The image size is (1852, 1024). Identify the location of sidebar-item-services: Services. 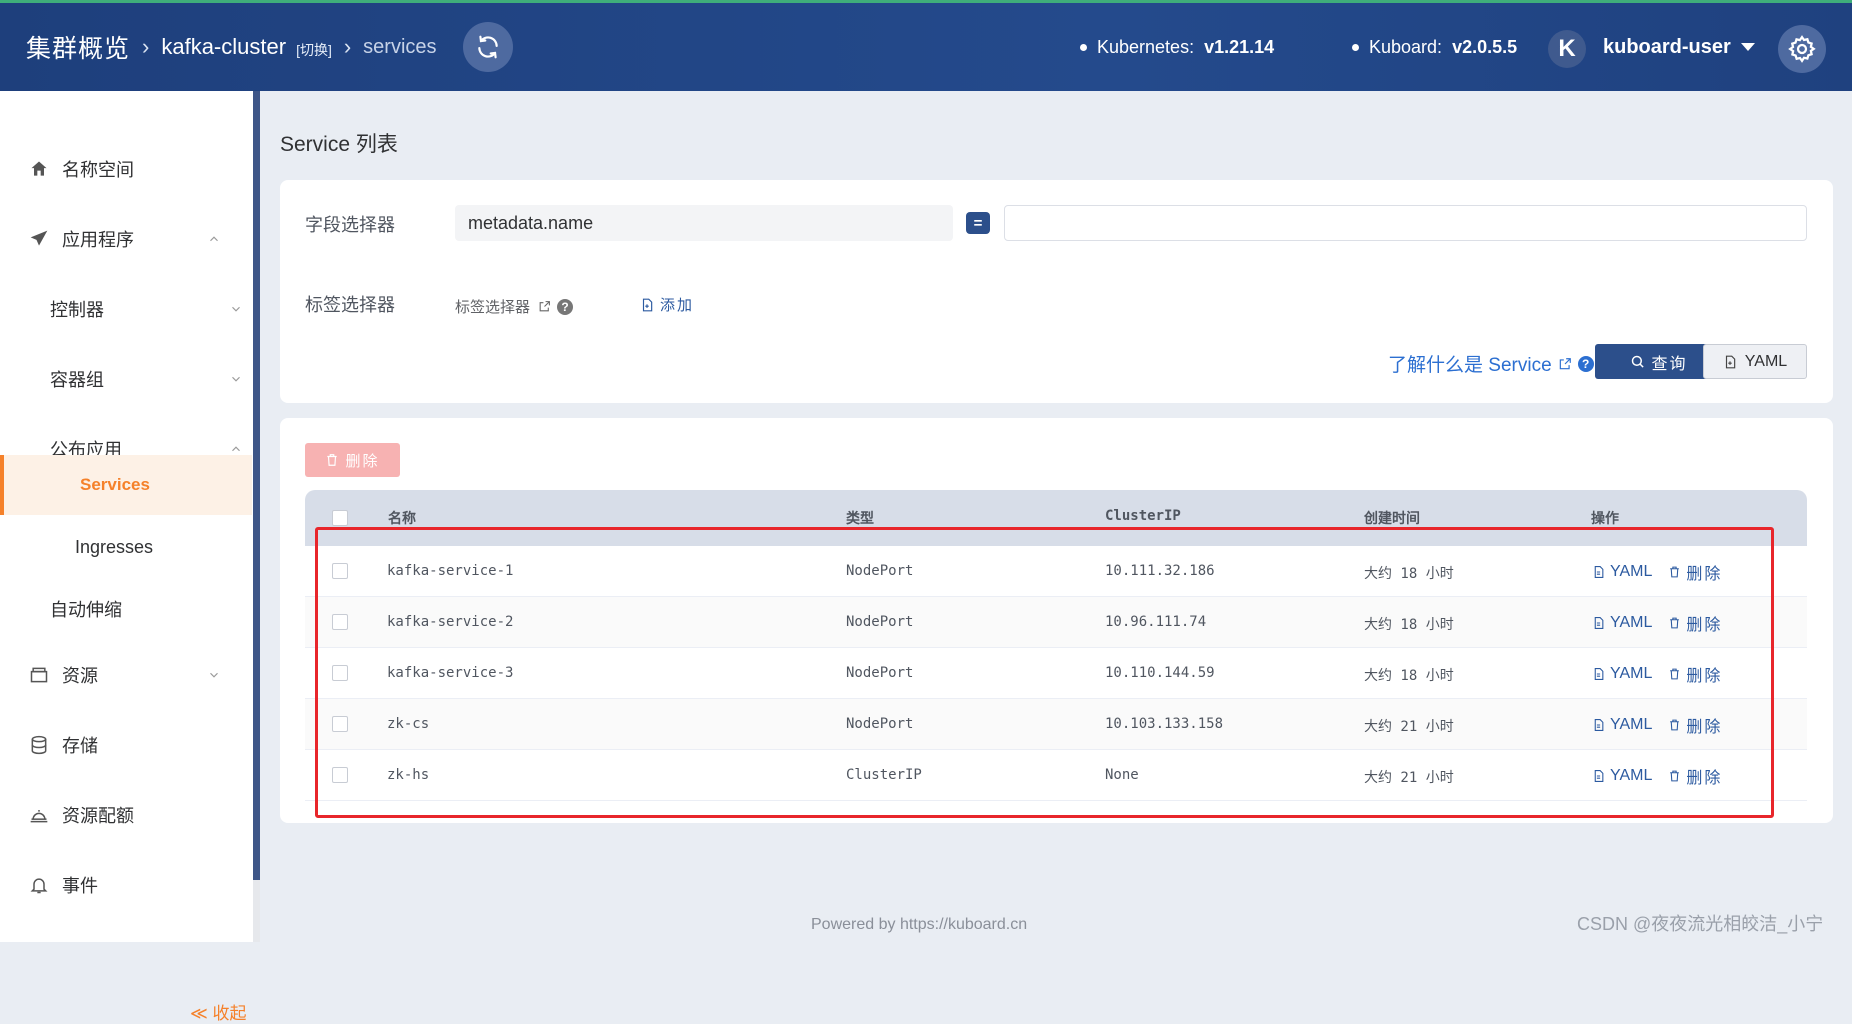
(126, 485).